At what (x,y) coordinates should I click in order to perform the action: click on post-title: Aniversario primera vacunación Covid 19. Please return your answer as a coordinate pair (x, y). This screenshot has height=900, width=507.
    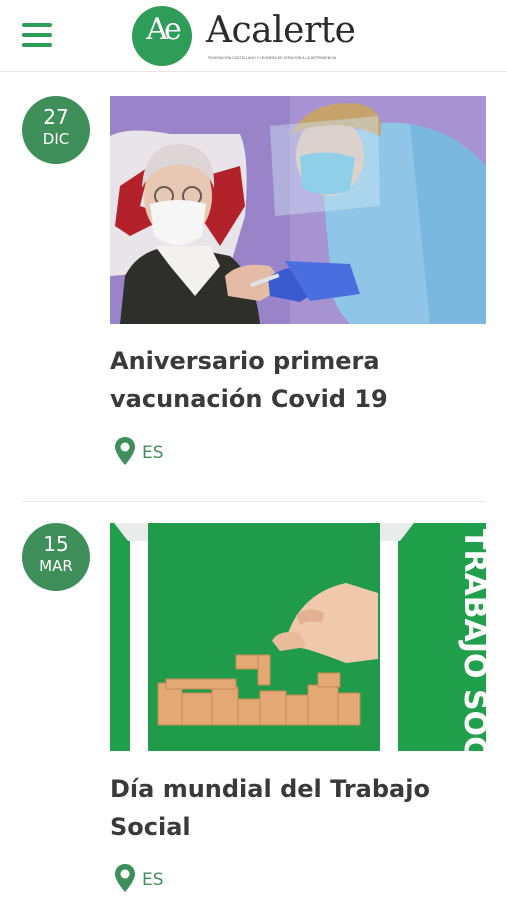
    Looking at the image, I should click on (298, 380).